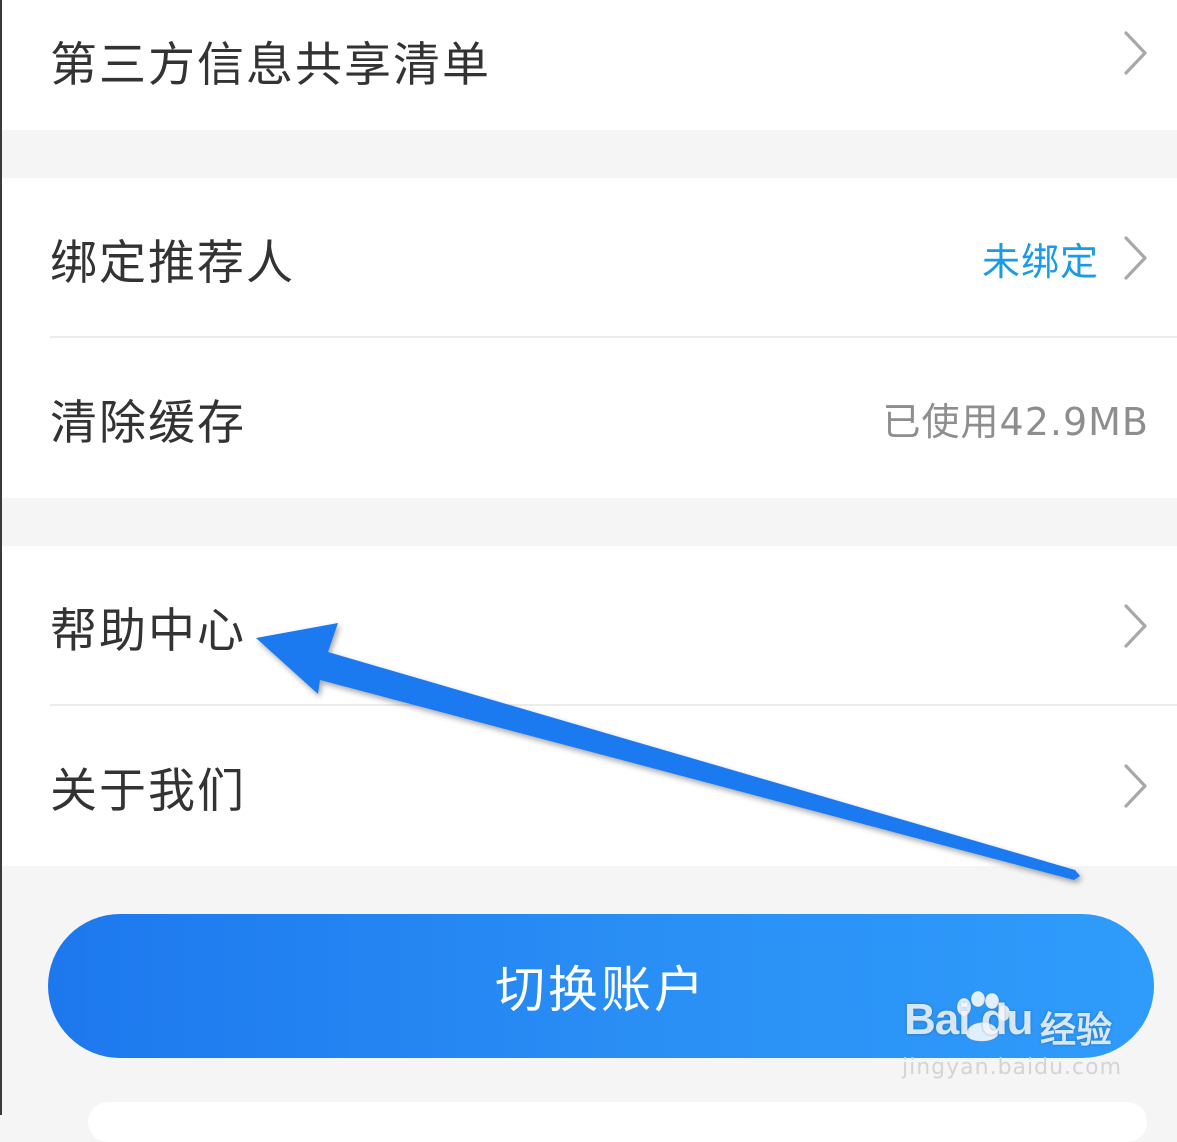 The height and width of the screenshot is (1142, 1177). I want to click on settings-item-help-center: 帮助中心, so click(589, 626).